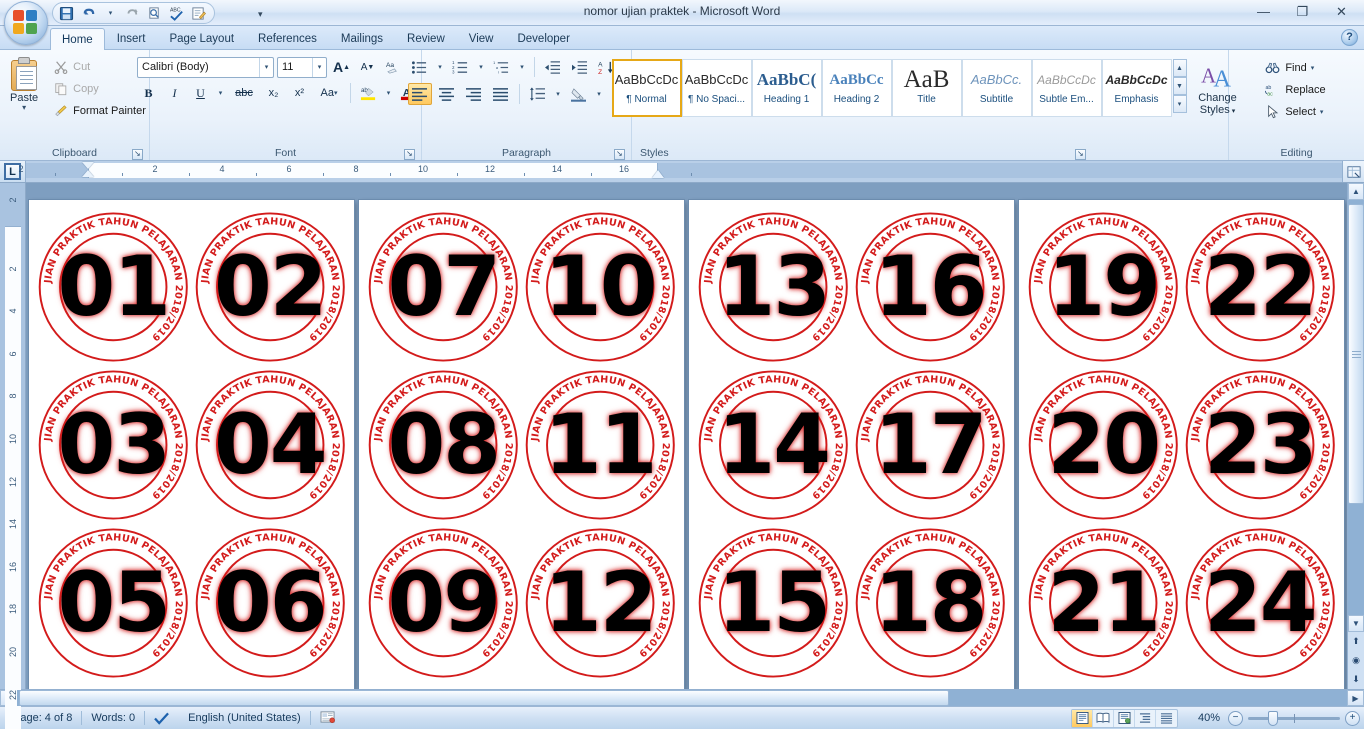 This screenshot has width=1364, height=729. What do you see at coordinates (1356, 623) in the screenshot?
I see `scroll-down-button: ▼` at bounding box center [1356, 623].